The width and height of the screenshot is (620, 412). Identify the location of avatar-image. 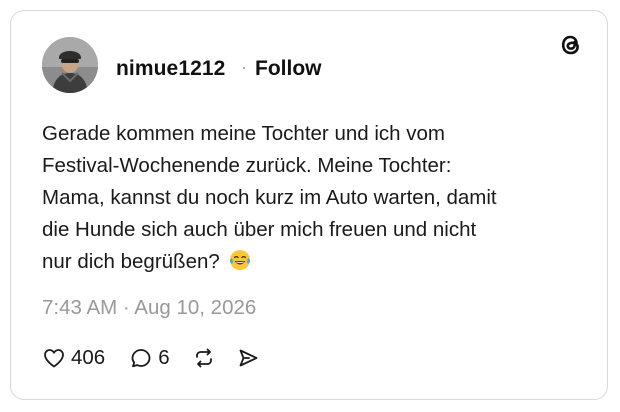
(70, 65).